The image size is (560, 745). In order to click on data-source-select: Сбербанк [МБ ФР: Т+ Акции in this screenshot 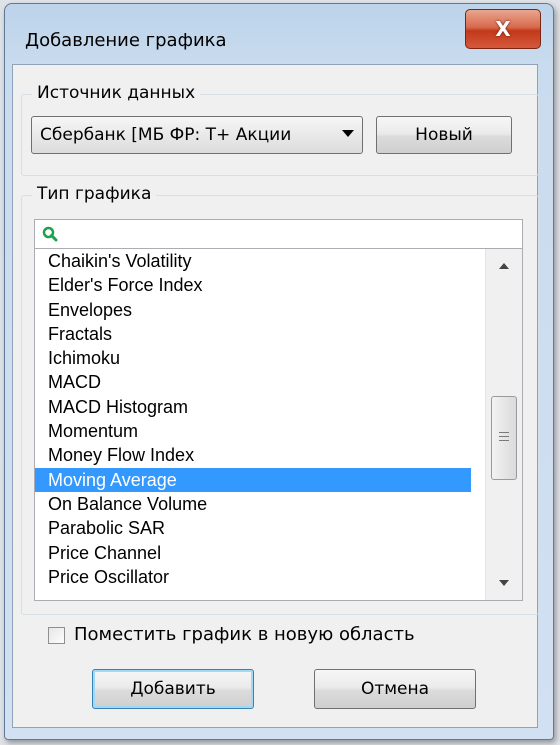, I will do `click(197, 135)`.